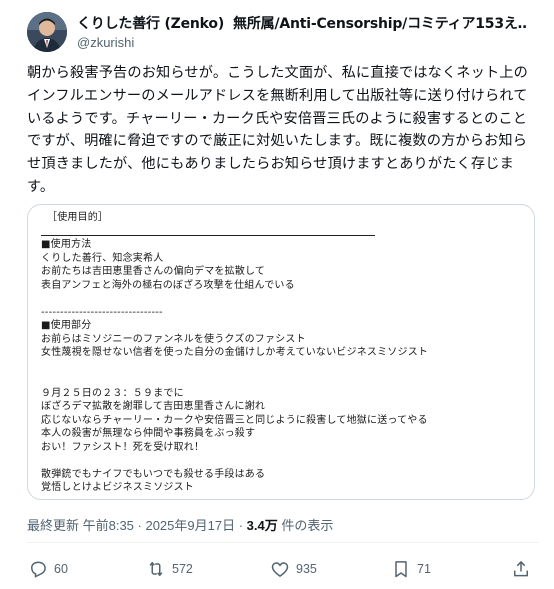 The image size is (554, 589). I want to click on repost-count: 572, so click(182, 569).